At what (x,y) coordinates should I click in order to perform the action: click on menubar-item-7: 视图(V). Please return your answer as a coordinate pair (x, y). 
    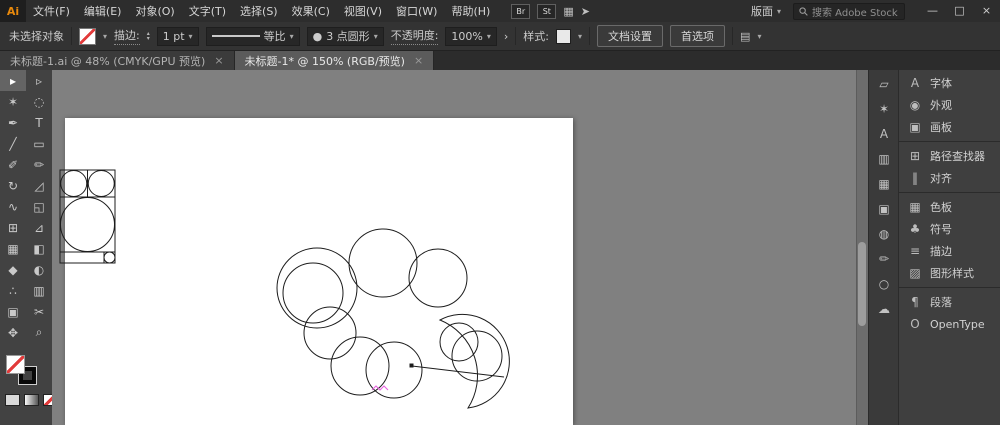
    Looking at the image, I should click on (363, 11).